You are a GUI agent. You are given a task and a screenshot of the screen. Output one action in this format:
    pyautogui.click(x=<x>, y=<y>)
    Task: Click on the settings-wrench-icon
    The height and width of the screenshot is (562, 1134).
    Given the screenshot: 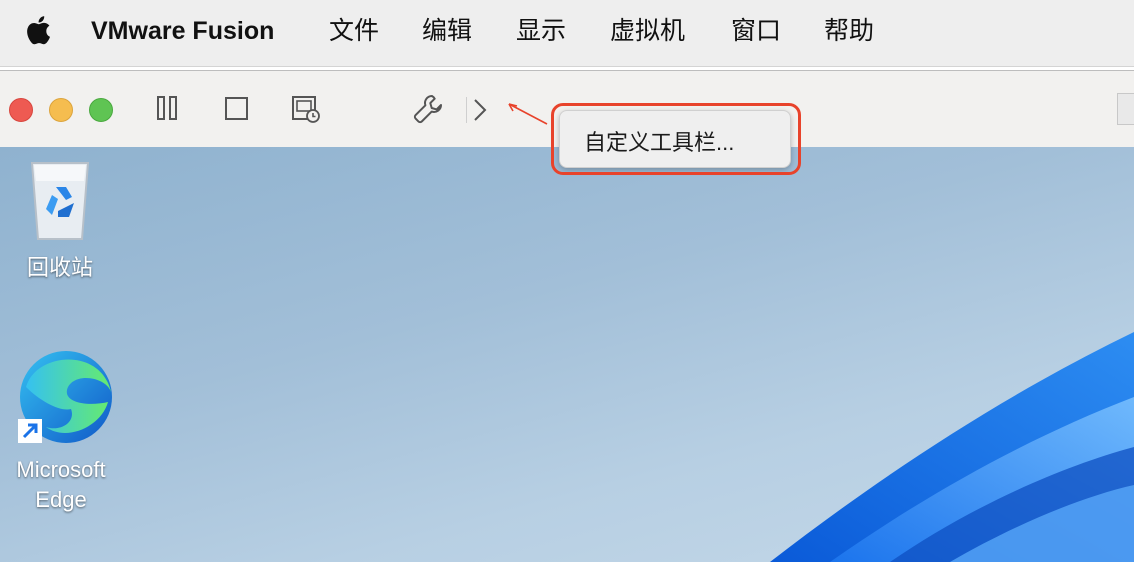 What is the action you would take?
    pyautogui.click(x=428, y=109)
    